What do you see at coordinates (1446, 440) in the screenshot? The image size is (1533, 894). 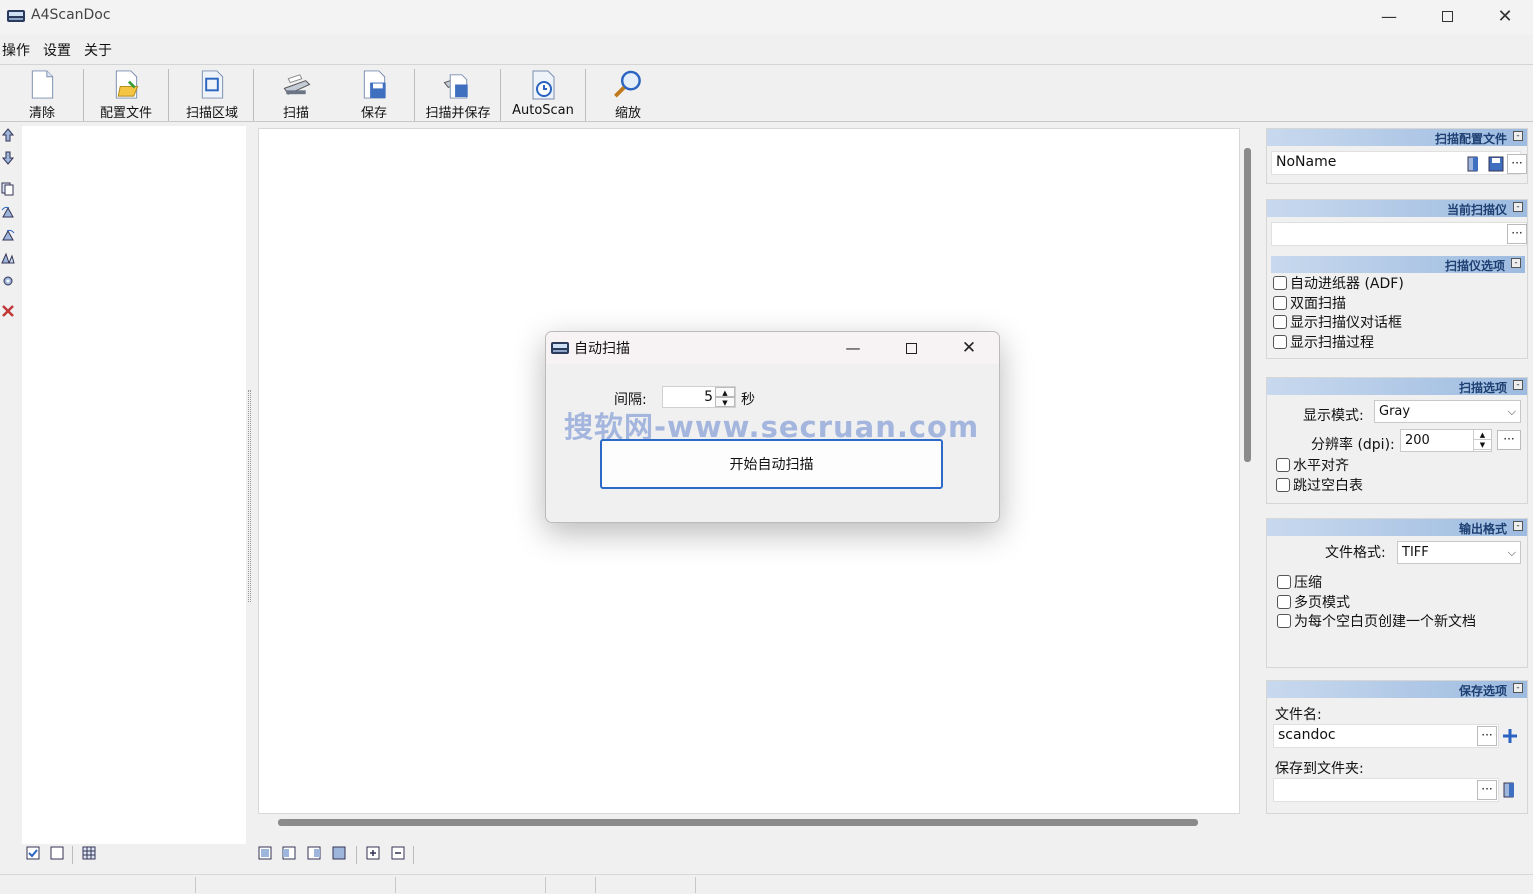 I see `resolution-spinner: 200 ▲ ▼` at bounding box center [1446, 440].